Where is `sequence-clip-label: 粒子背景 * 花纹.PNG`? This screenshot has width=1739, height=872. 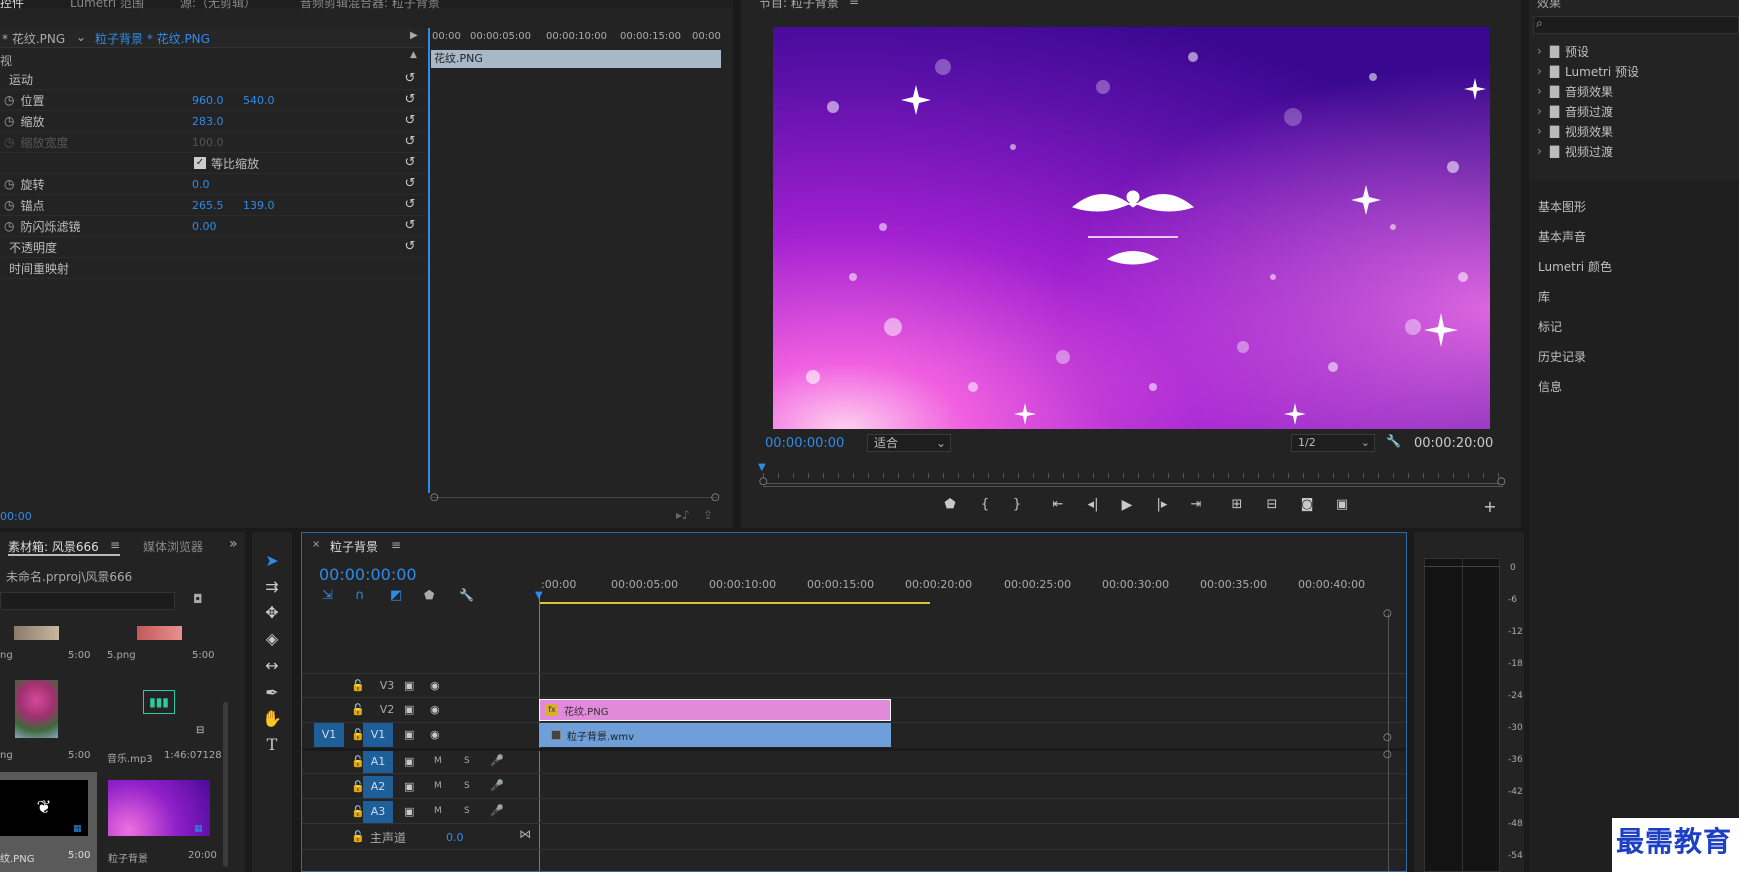 sequence-clip-label: 粒子背景 * 花纹.PNG is located at coordinates (152, 38).